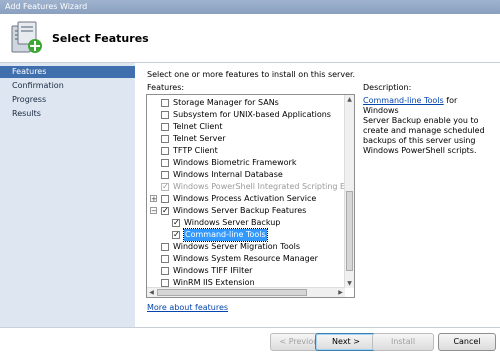 This screenshot has width=500, height=363. Describe the element at coordinates (340, 292) in the screenshot. I see `scroll-right-icon: ▶` at that location.